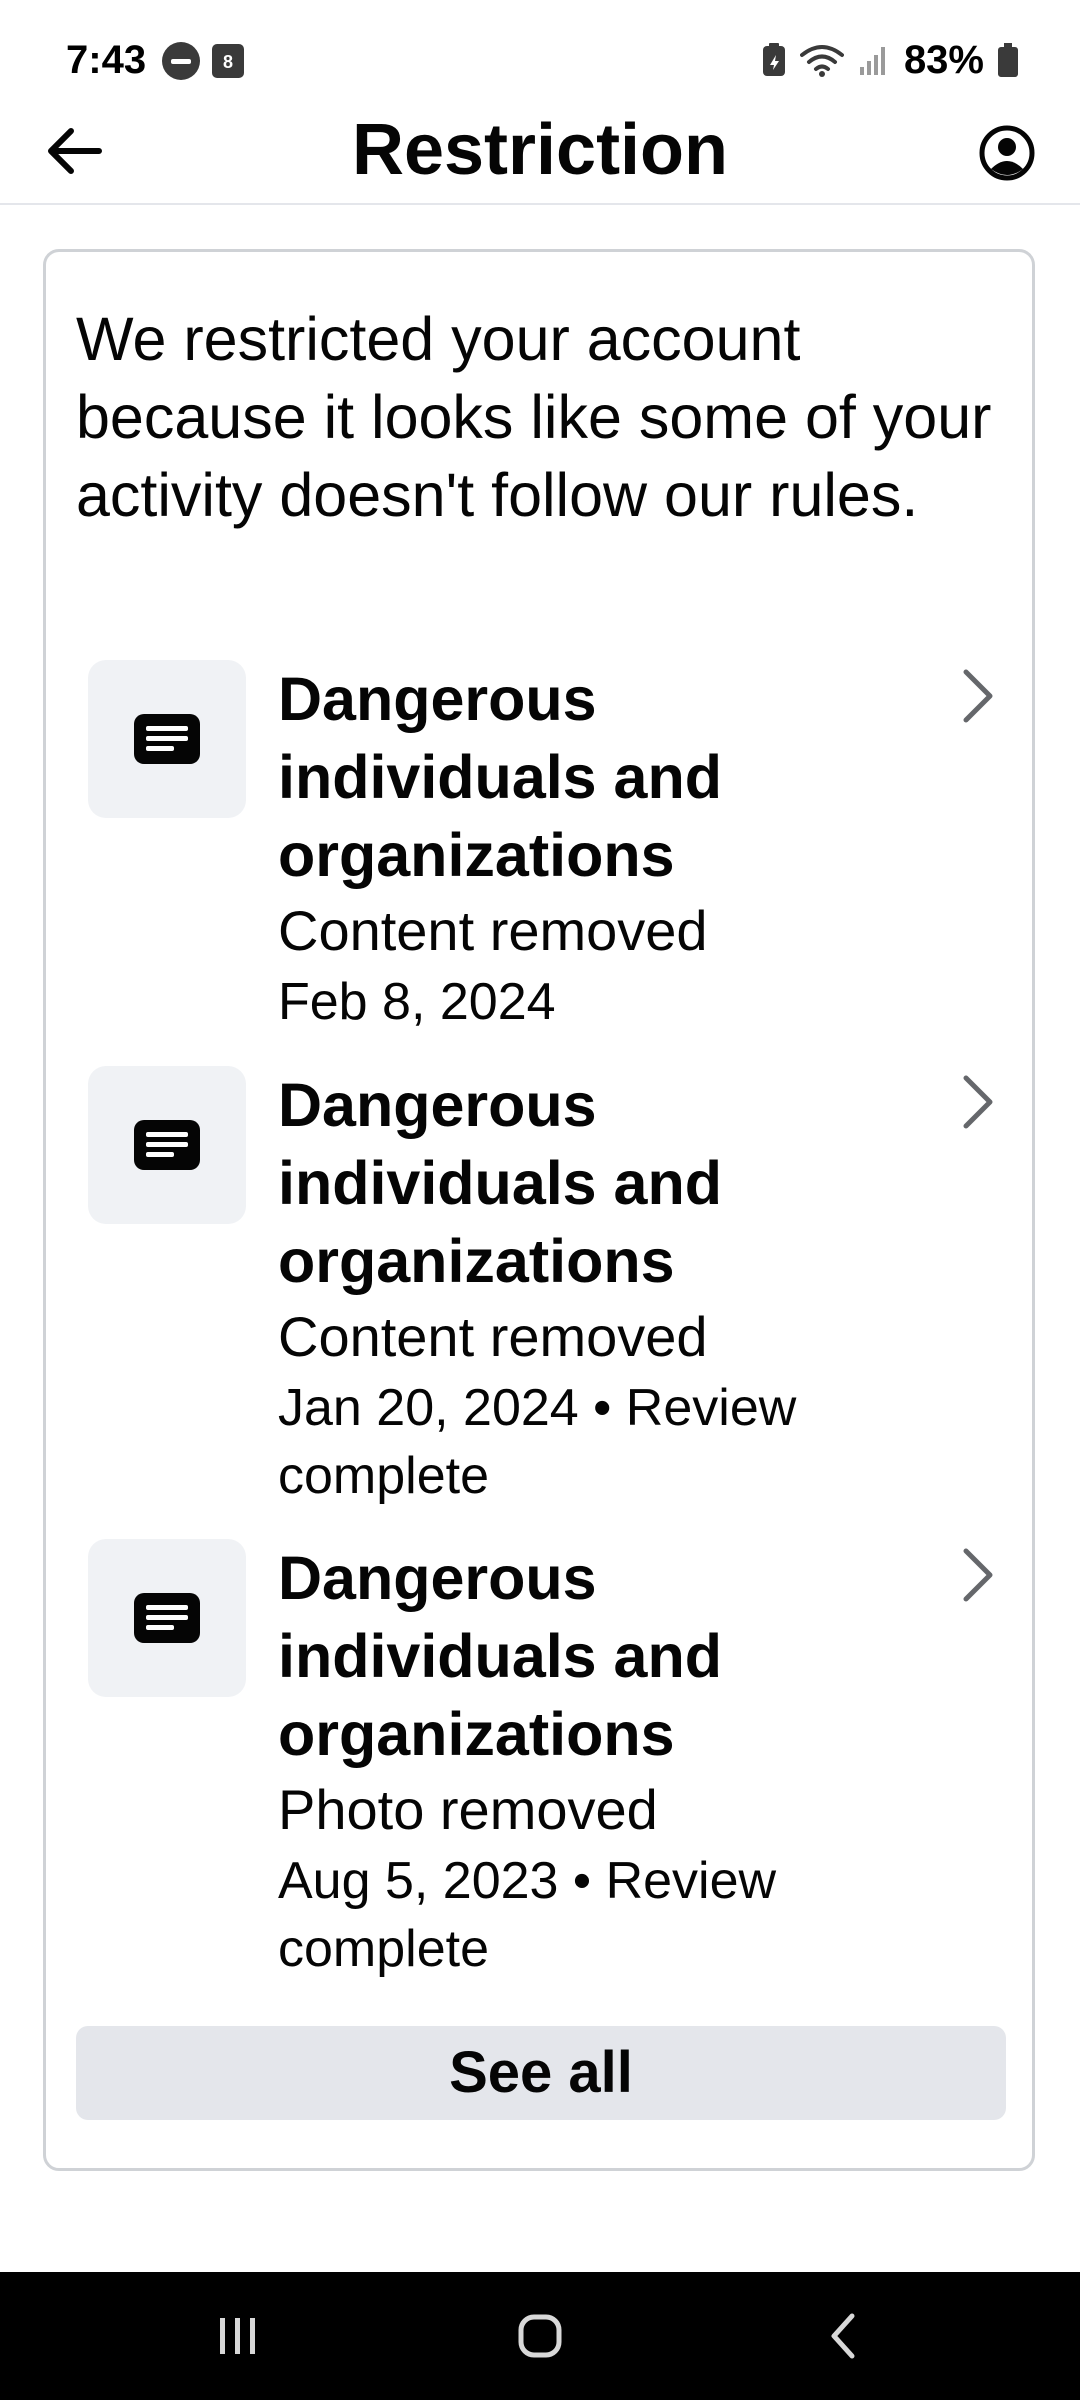 This screenshot has width=1080, height=2400. What do you see at coordinates (417, 1002) in the screenshot?
I see `violation-date: Feb 8, 2024` at bounding box center [417, 1002].